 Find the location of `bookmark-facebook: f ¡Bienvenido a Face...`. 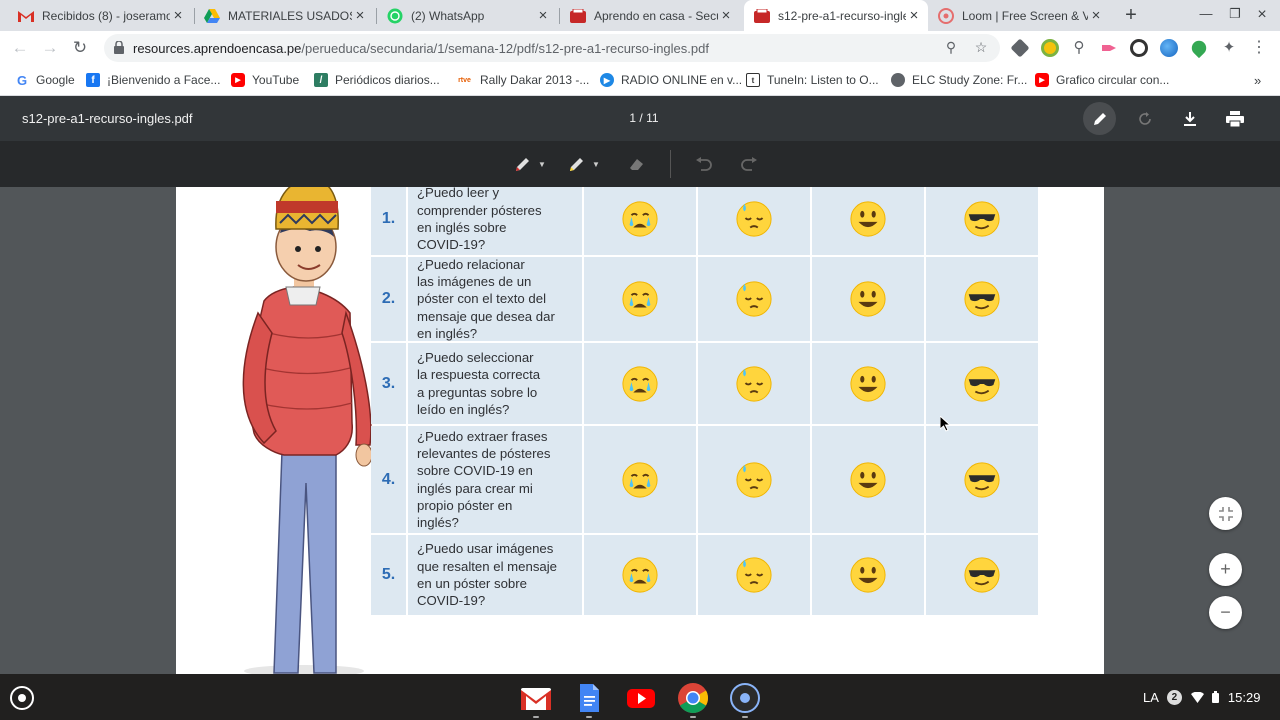

bookmark-facebook: f ¡Bienvenido a Face... is located at coordinates (153, 80).